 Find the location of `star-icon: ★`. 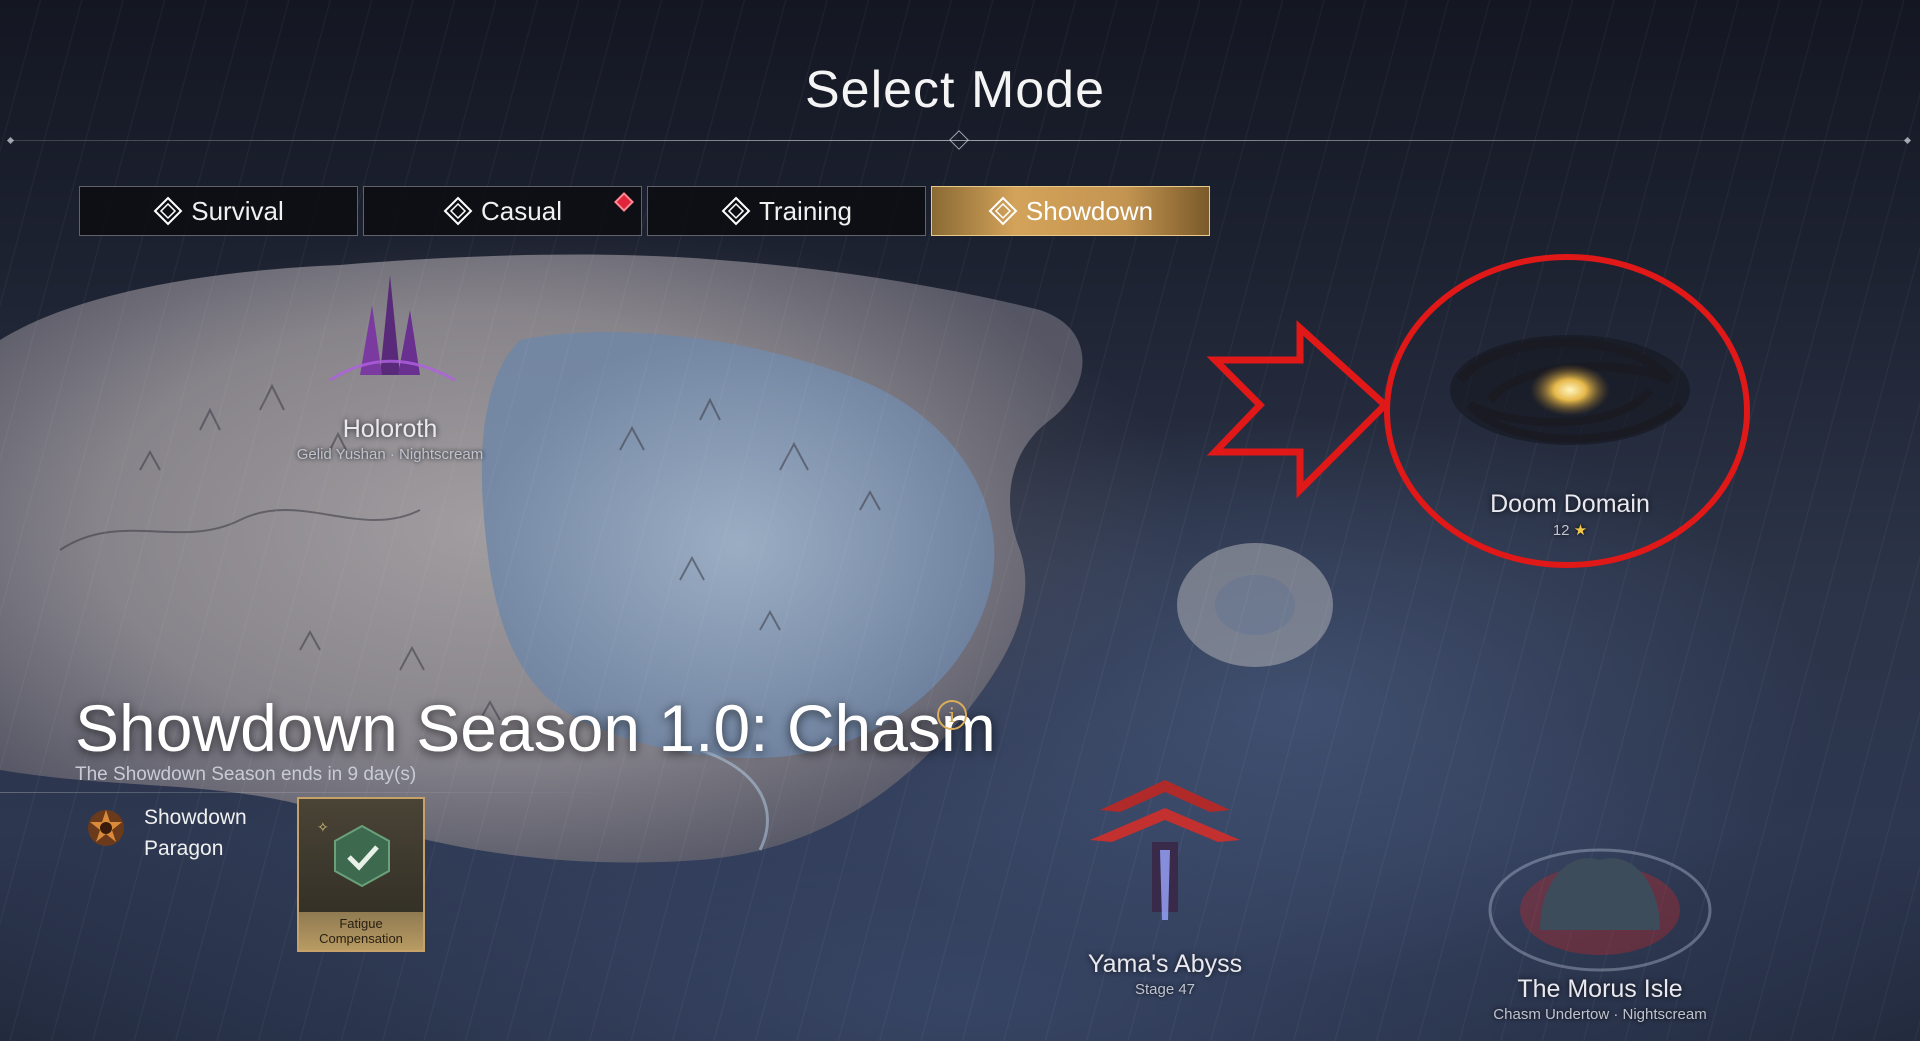

star-icon: ★ is located at coordinates (1580, 530).